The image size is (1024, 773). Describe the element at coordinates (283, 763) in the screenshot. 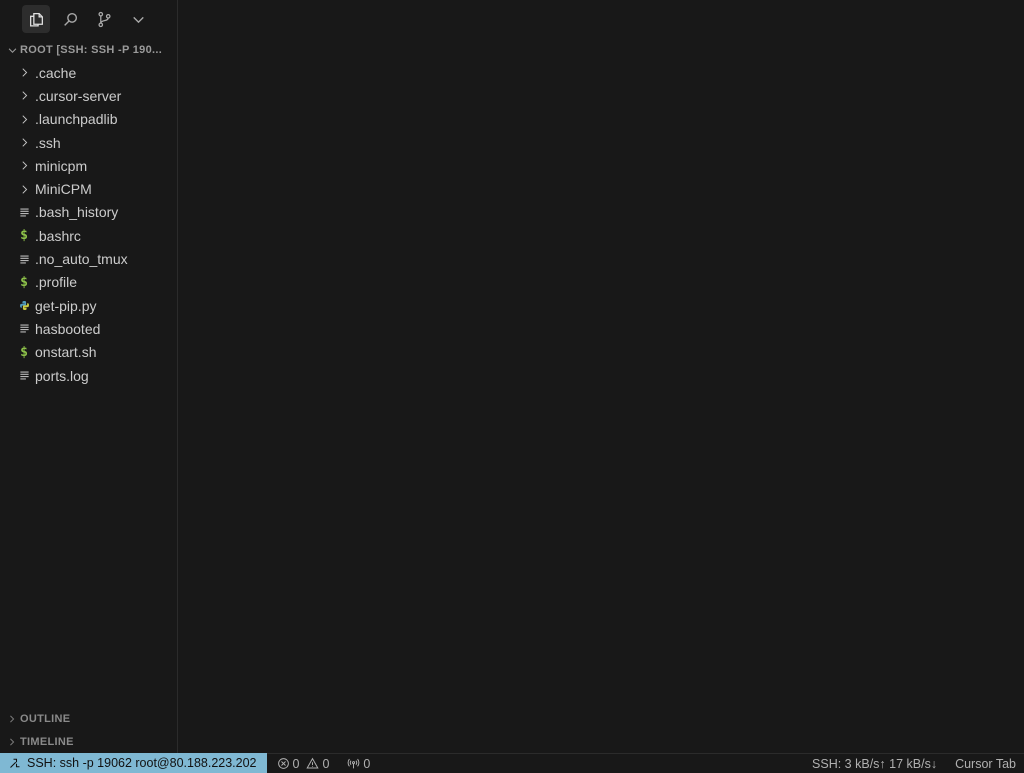

I see `error-icon` at that location.